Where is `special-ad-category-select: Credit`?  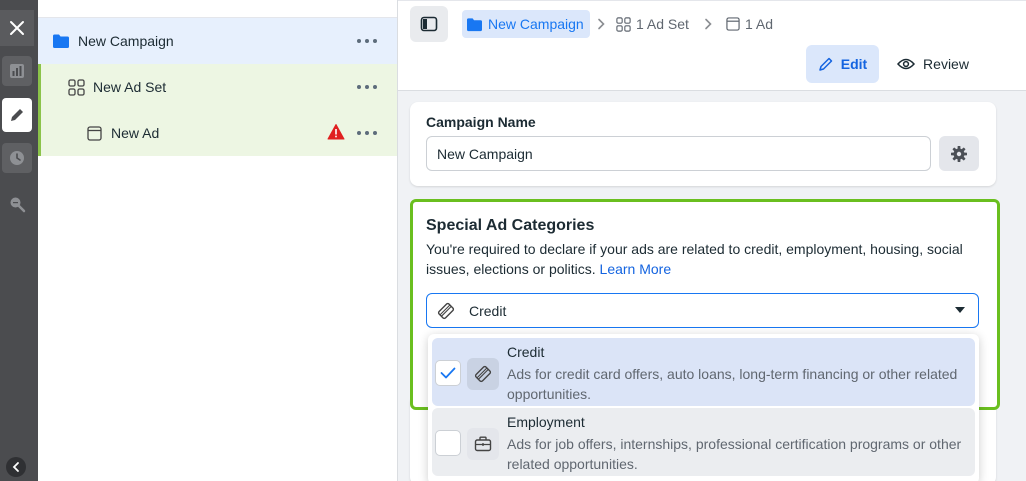 special-ad-category-select: Credit is located at coordinates (702, 310).